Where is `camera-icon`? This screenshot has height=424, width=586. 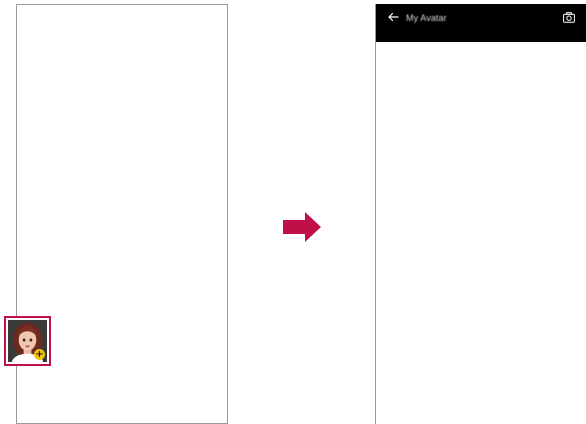 camera-icon is located at coordinates (569, 17).